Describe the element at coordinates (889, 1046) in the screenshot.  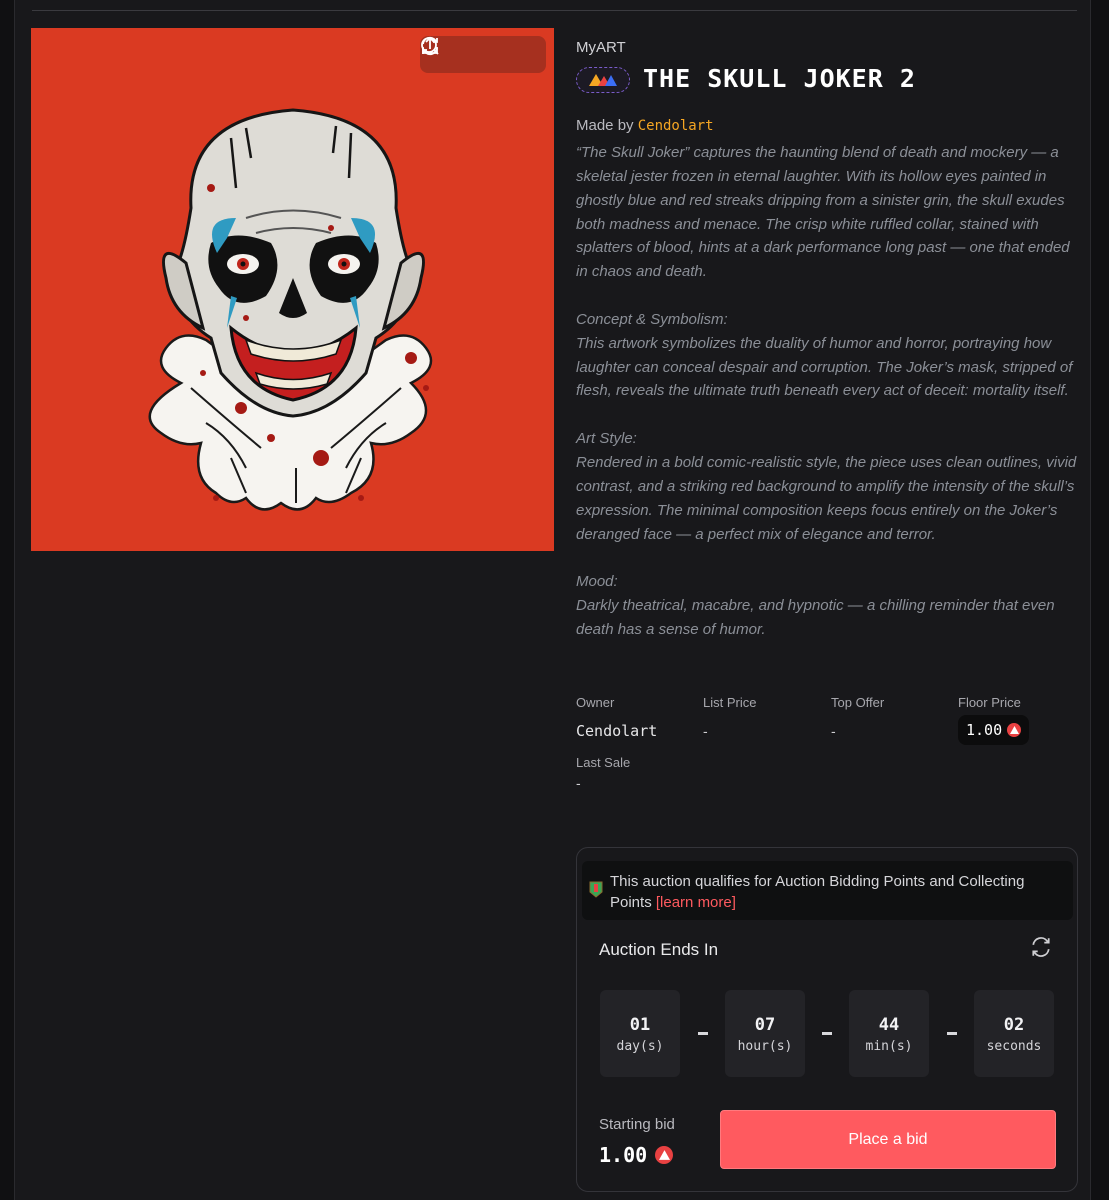
I see `countdown-unit: min(s)` at that location.